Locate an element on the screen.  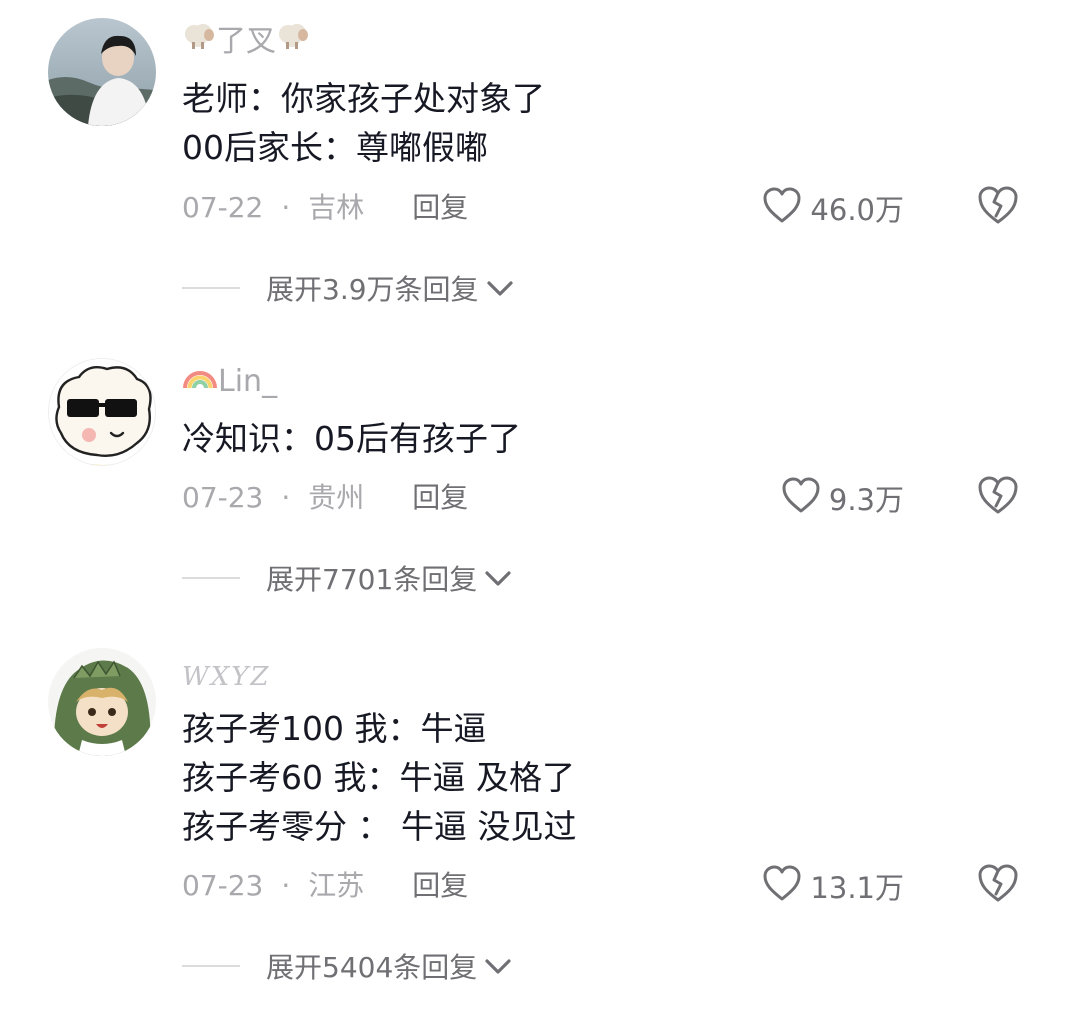
comment-location: 贵州 is located at coordinates (336, 497).